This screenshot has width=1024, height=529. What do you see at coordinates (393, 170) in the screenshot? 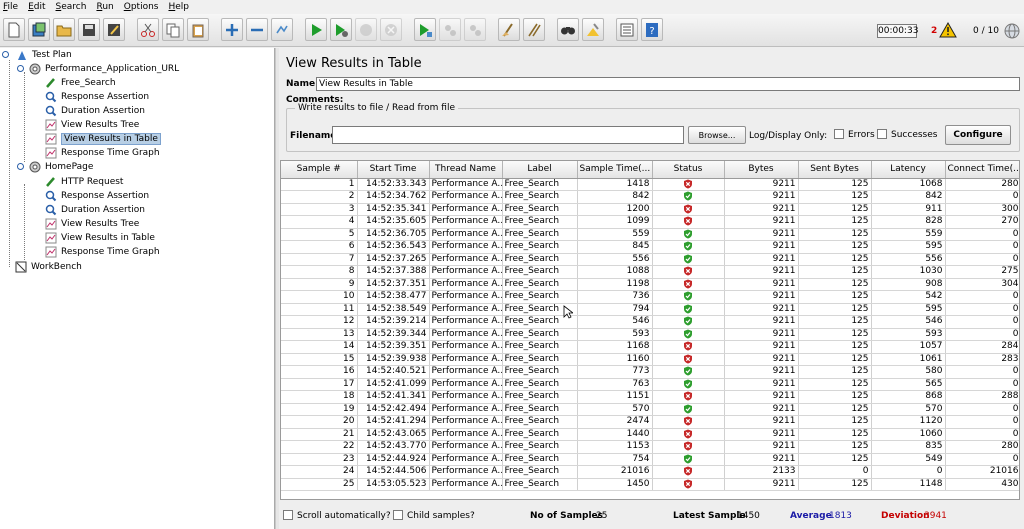
I see `column-header-start-time: Start Time` at bounding box center [393, 170].